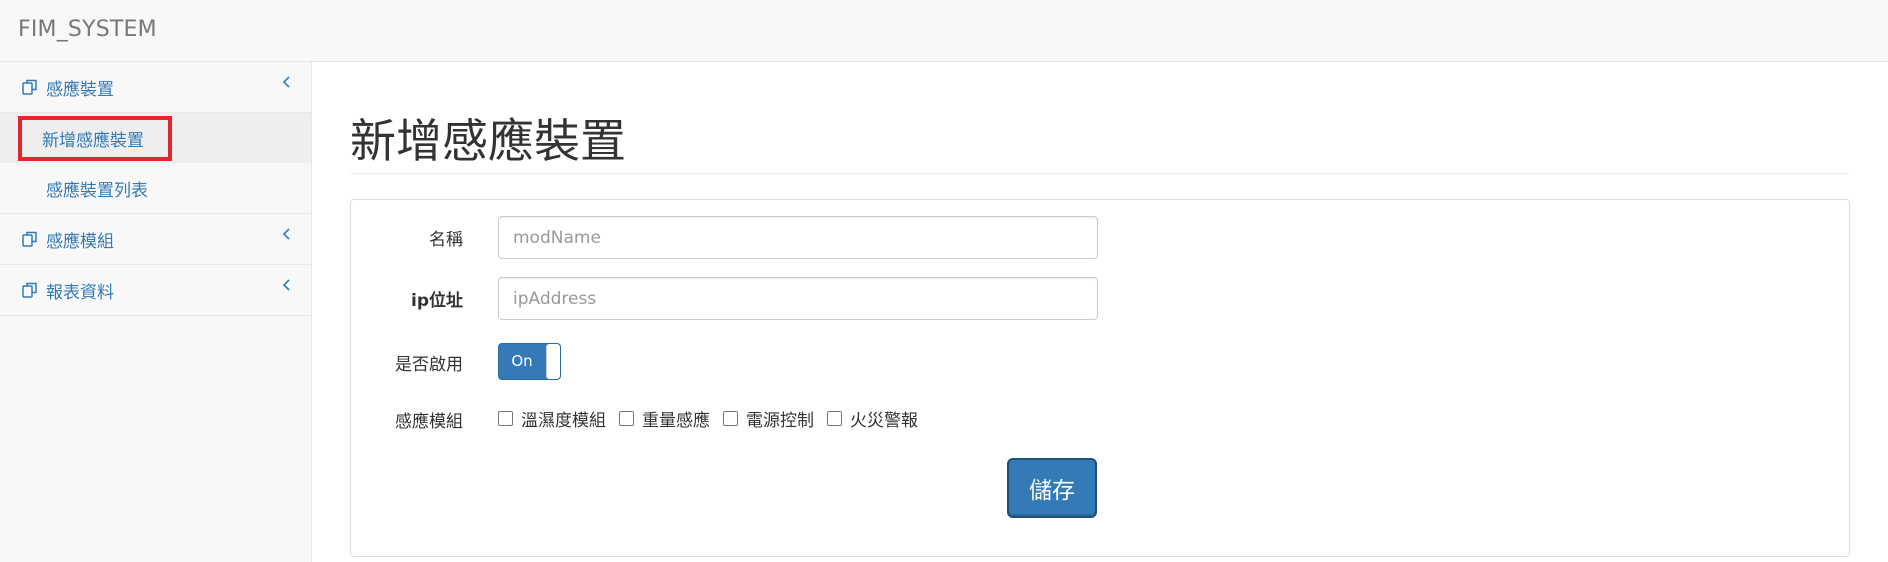  I want to click on checkbox-label: 火災警報, so click(884, 420).